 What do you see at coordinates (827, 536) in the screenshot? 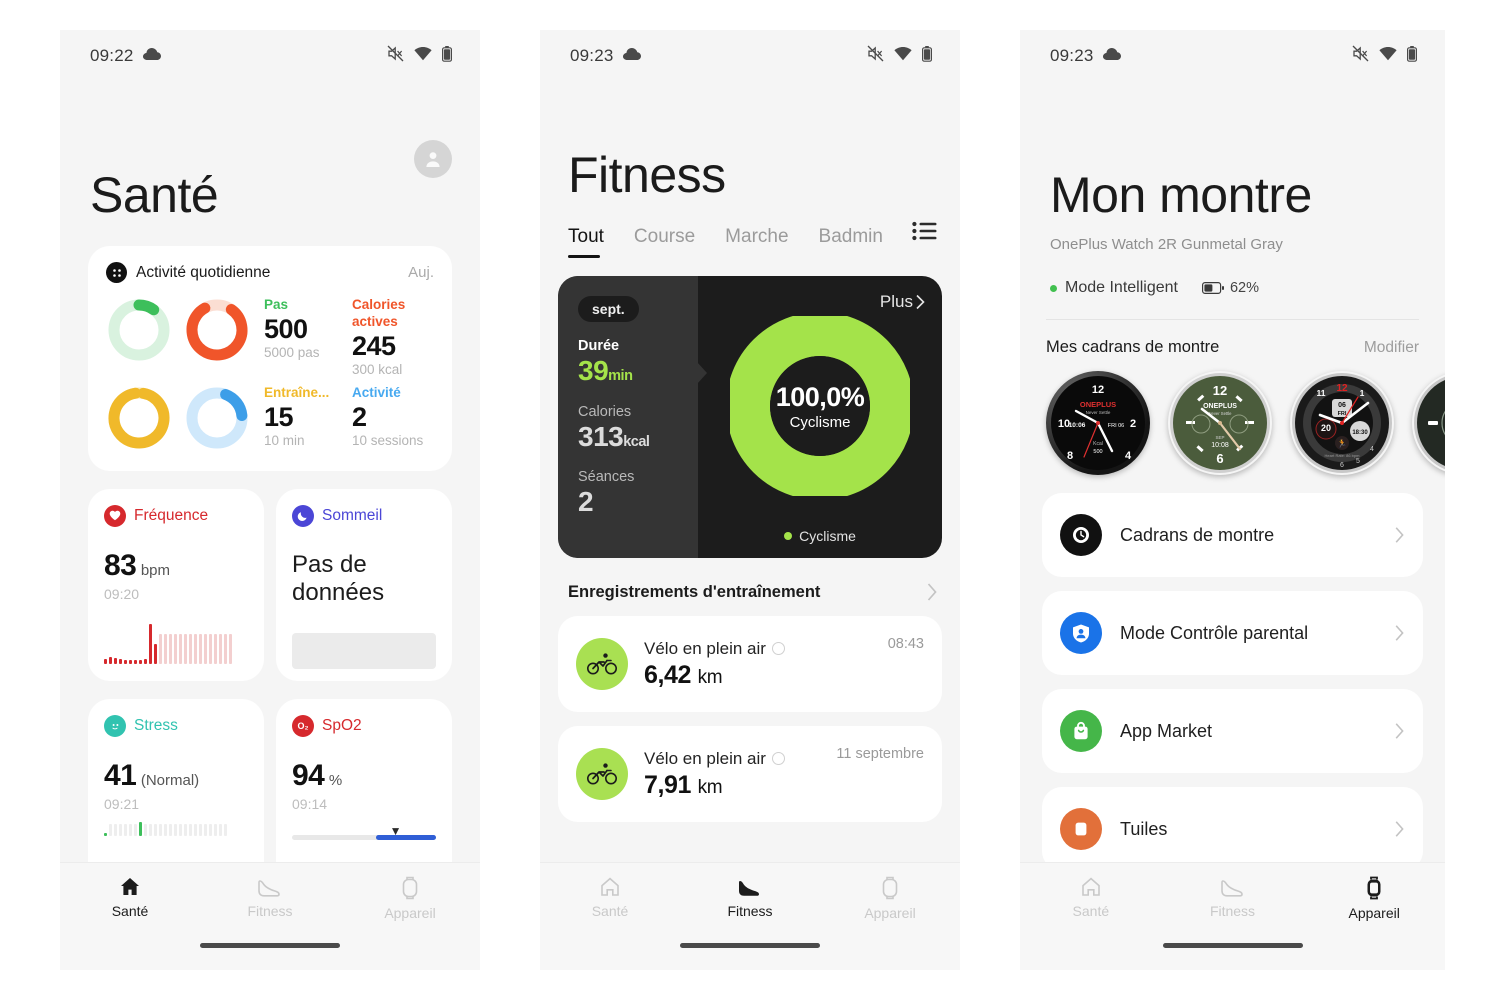
I see `legend-label: Cyclisme` at bounding box center [827, 536].